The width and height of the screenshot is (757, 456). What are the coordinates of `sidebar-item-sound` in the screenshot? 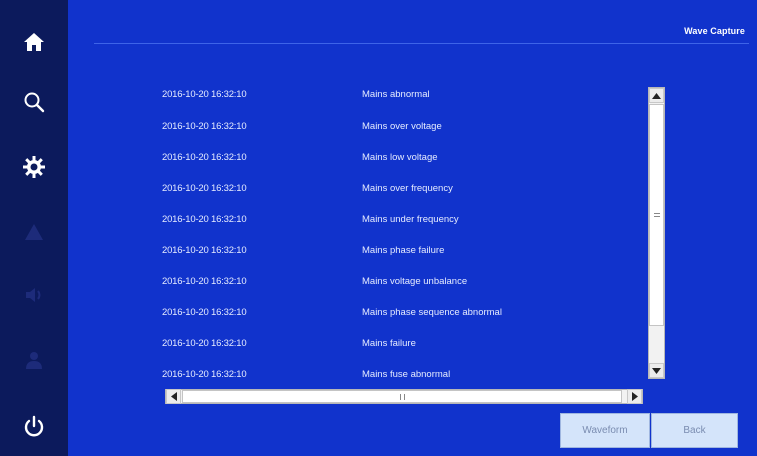 It's located at (34, 295).